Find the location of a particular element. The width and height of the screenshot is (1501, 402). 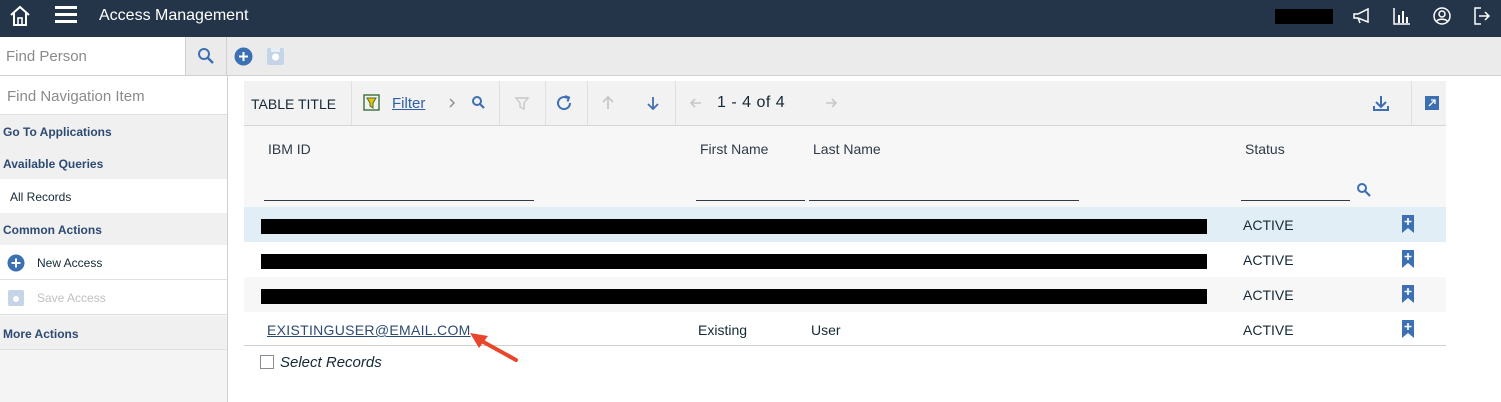

status-filter-input is located at coordinates (1295, 200).